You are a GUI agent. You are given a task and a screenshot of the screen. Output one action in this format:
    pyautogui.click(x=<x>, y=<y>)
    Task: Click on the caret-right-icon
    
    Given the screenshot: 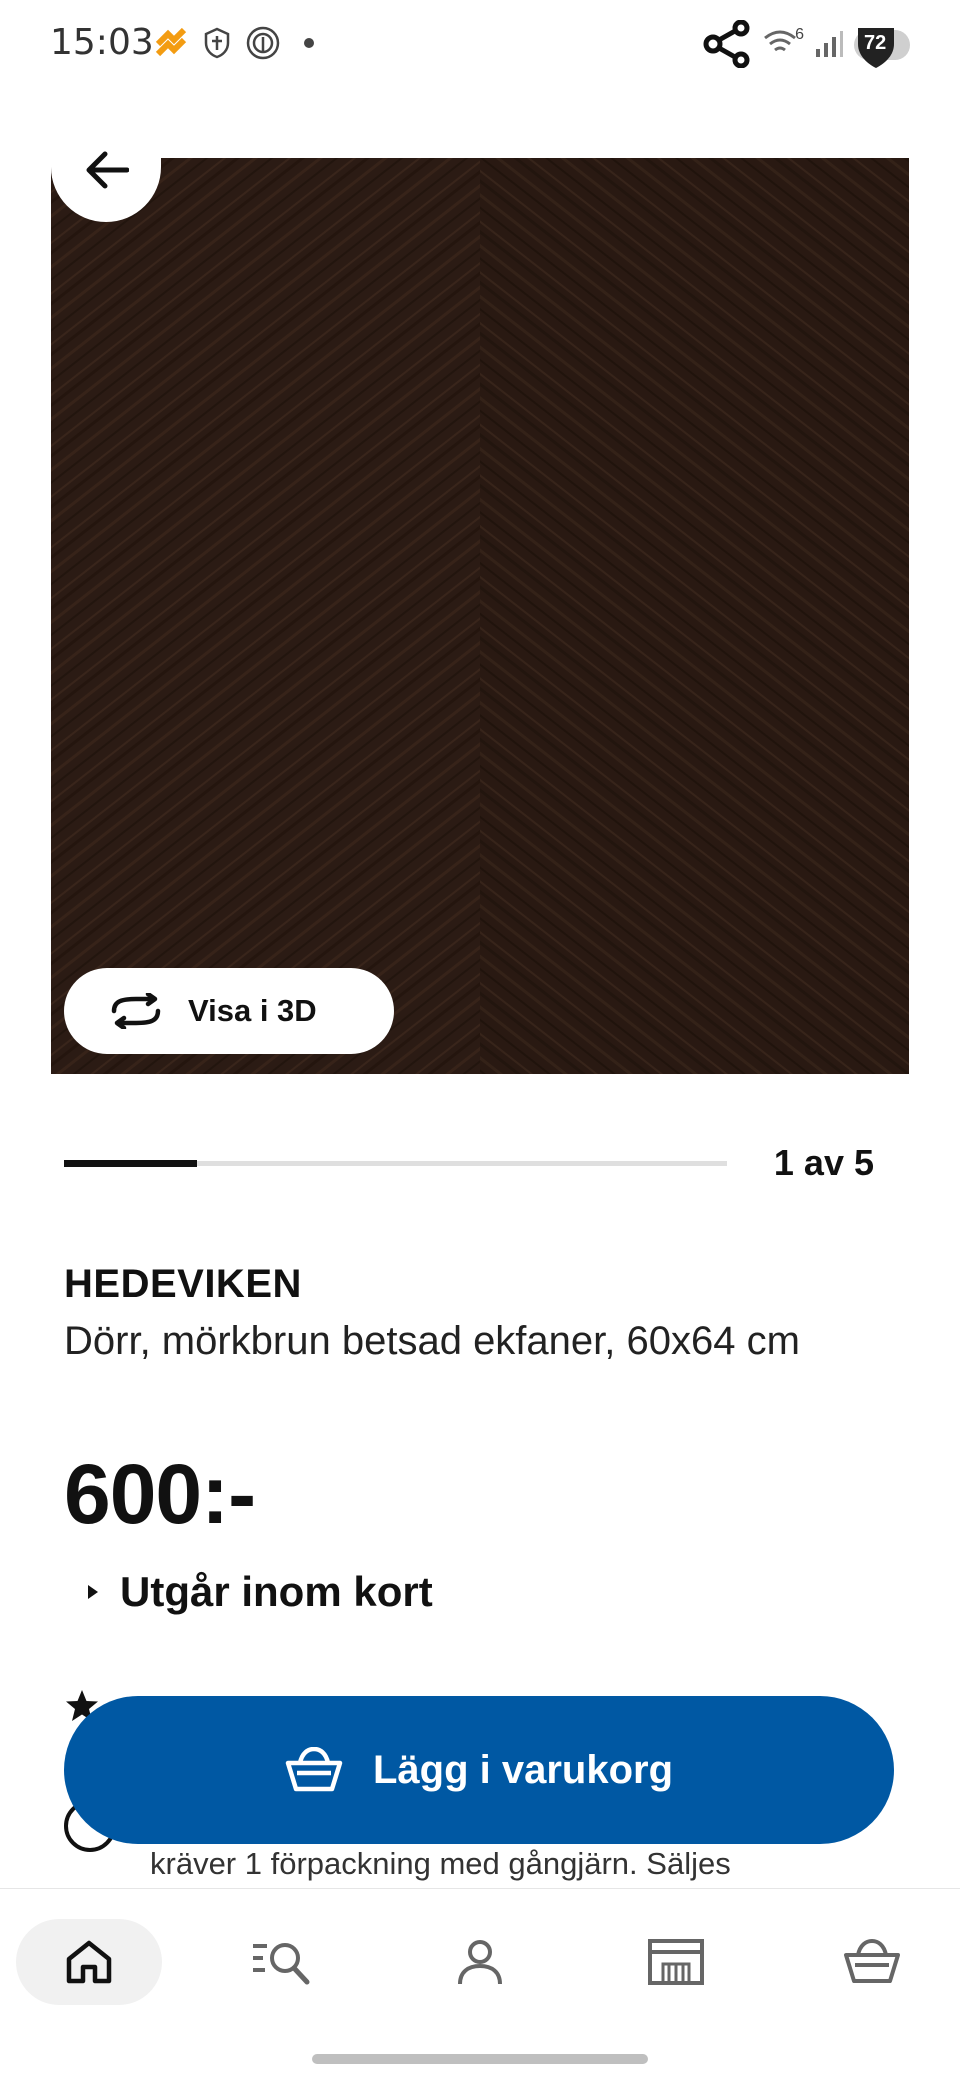 What is the action you would take?
    pyautogui.click(x=93, y=1592)
    